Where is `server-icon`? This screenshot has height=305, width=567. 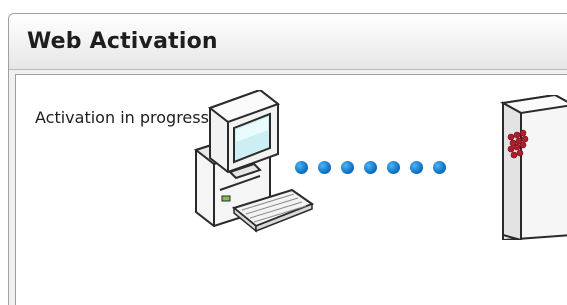 server-icon is located at coordinates (533, 167).